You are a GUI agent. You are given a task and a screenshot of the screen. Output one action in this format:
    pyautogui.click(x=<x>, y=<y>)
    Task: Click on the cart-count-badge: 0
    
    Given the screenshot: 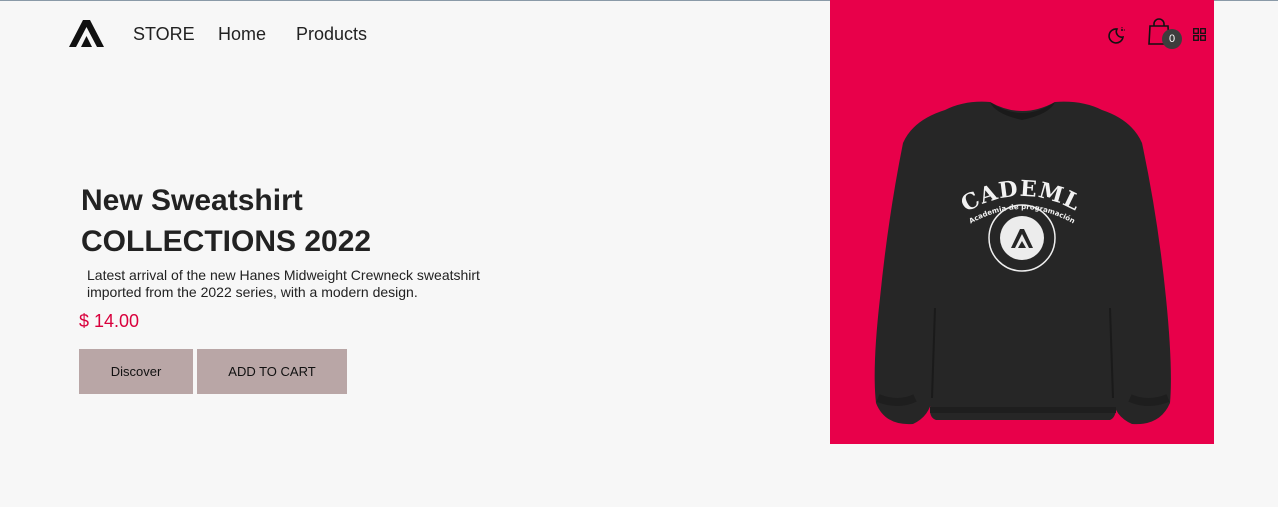 What is the action you would take?
    pyautogui.click(x=1172, y=39)
    